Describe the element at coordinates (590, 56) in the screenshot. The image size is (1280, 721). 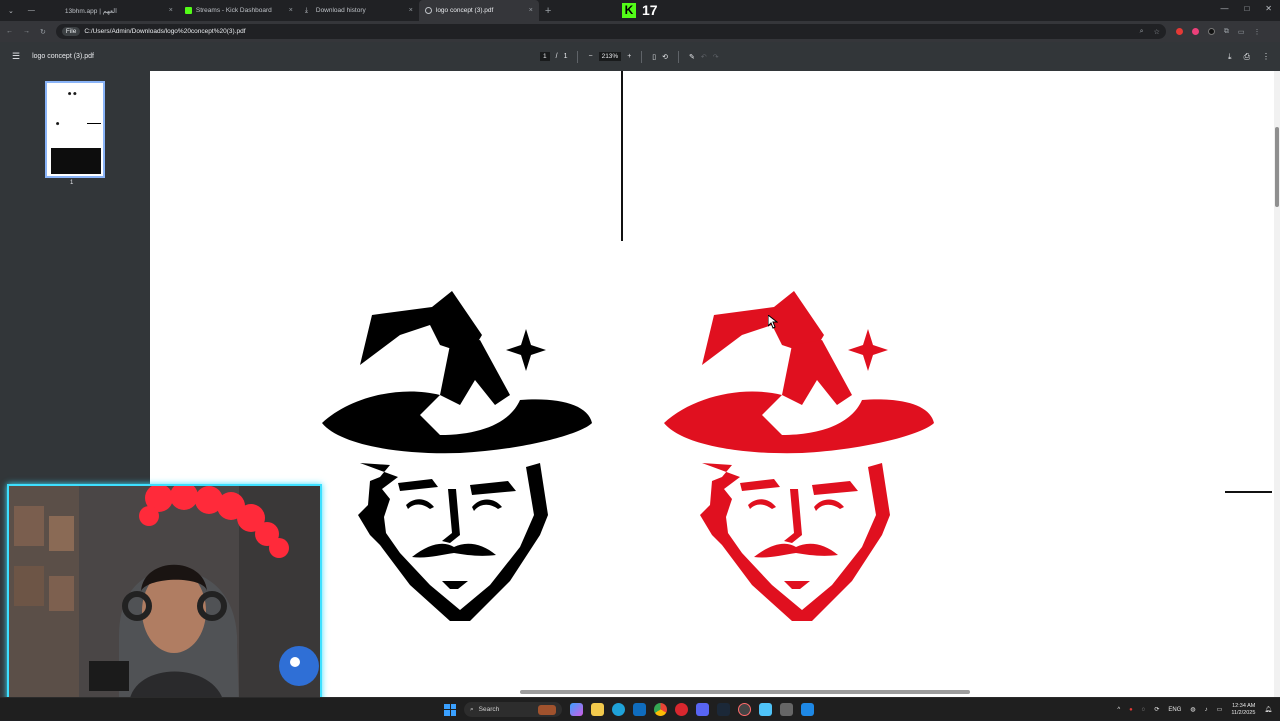
I see `zoom-out-button: −` at that location.